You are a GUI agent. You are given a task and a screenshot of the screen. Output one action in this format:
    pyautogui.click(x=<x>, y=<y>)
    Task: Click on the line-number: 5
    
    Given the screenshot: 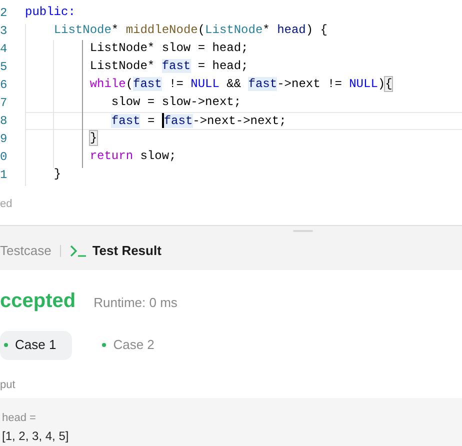 What is the action you would take?
    pyautogui.click(x=4, y=67)
    